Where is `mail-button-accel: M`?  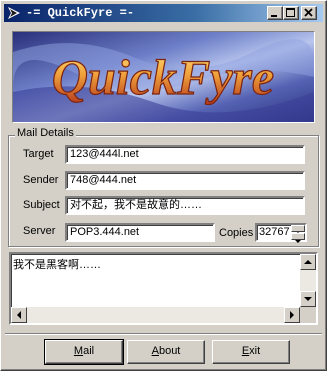
mail-button-accel: M is located at coordinates (78, 351).